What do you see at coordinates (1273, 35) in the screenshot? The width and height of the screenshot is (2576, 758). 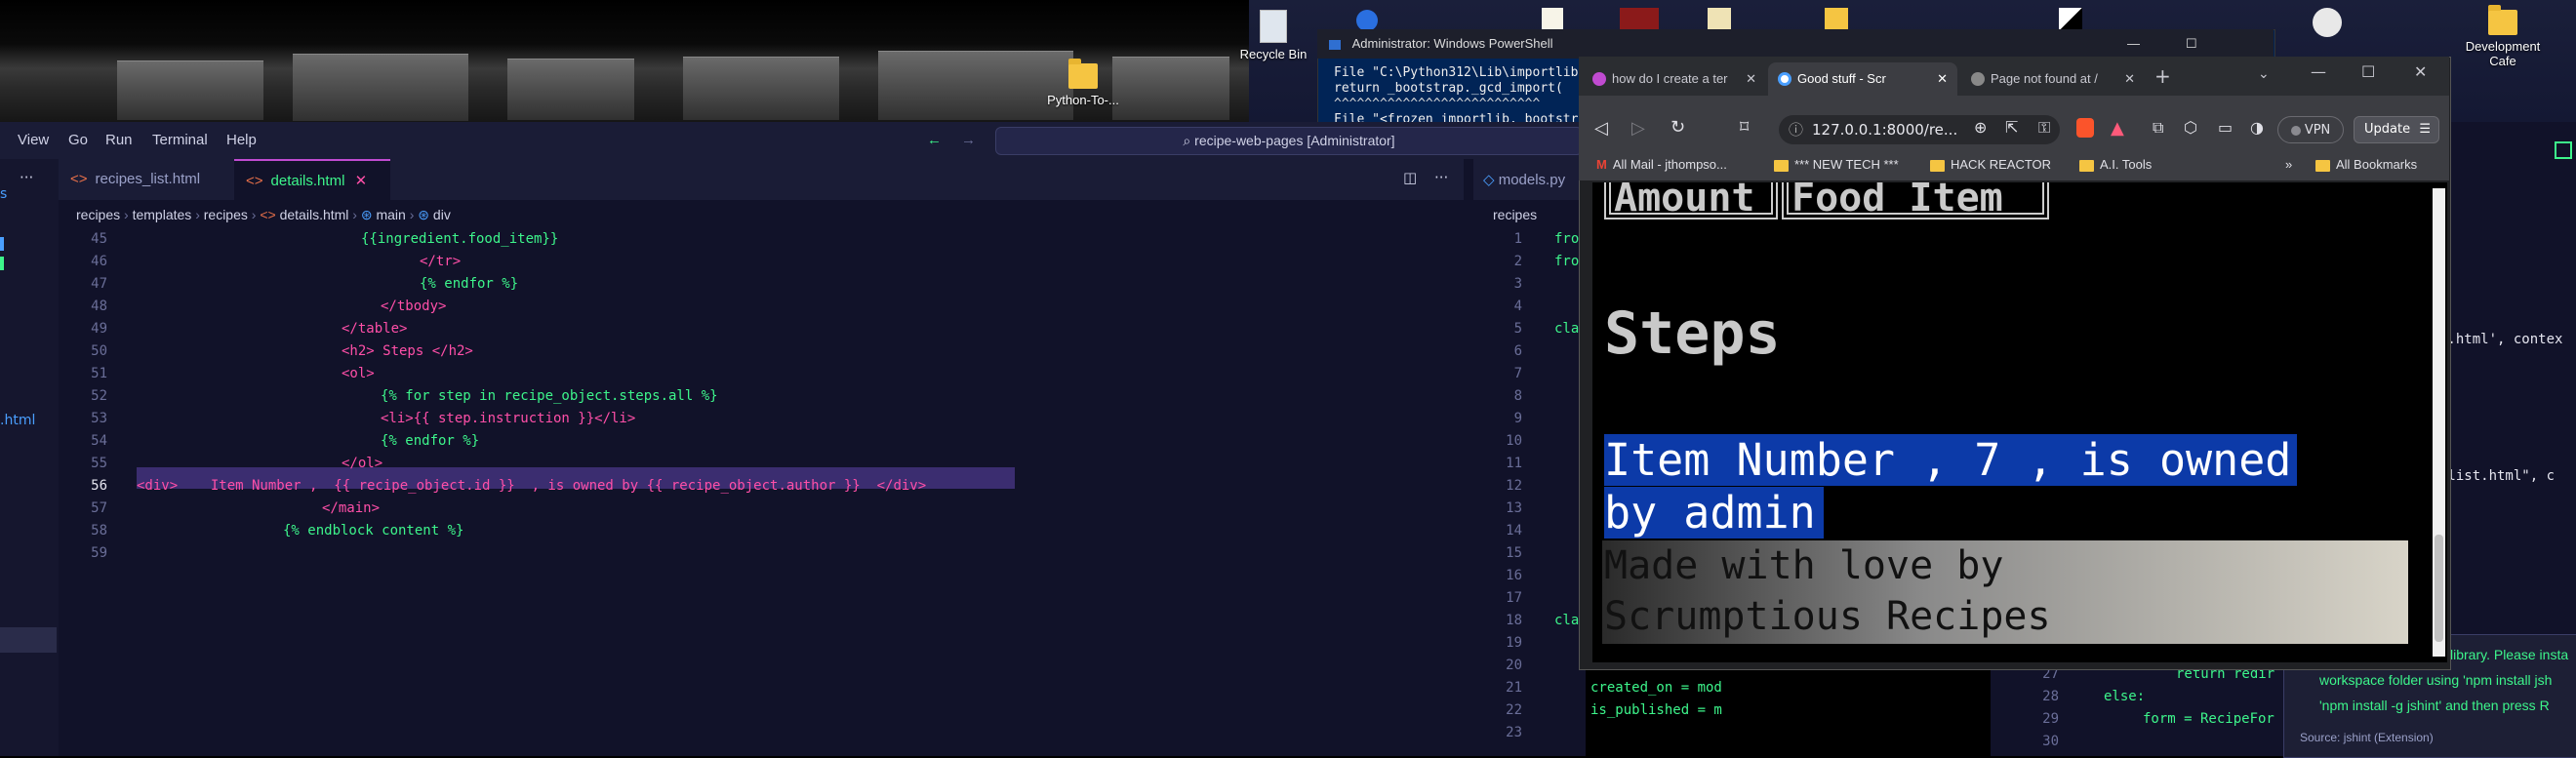 I see `desktop-icon-recycle-bin: Recycle Bin` at bounding box center [1273, 35].